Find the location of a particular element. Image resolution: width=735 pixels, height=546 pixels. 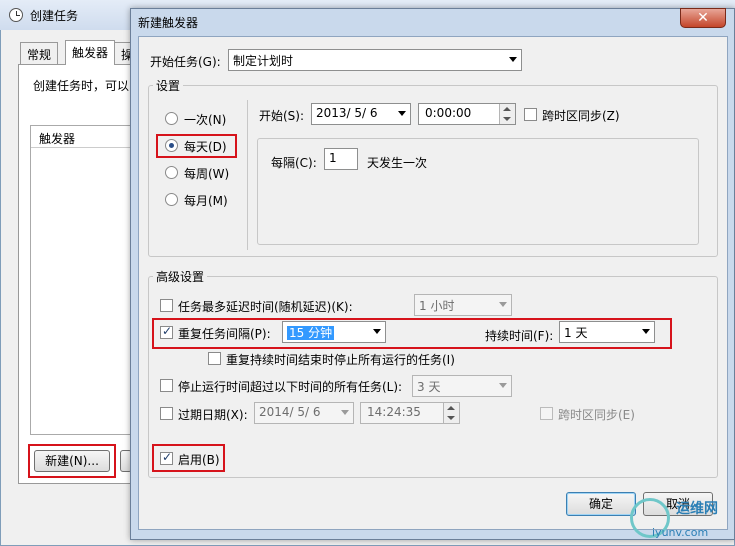

start-time-value: 0:00:00 is located at coordinates (448, 113).